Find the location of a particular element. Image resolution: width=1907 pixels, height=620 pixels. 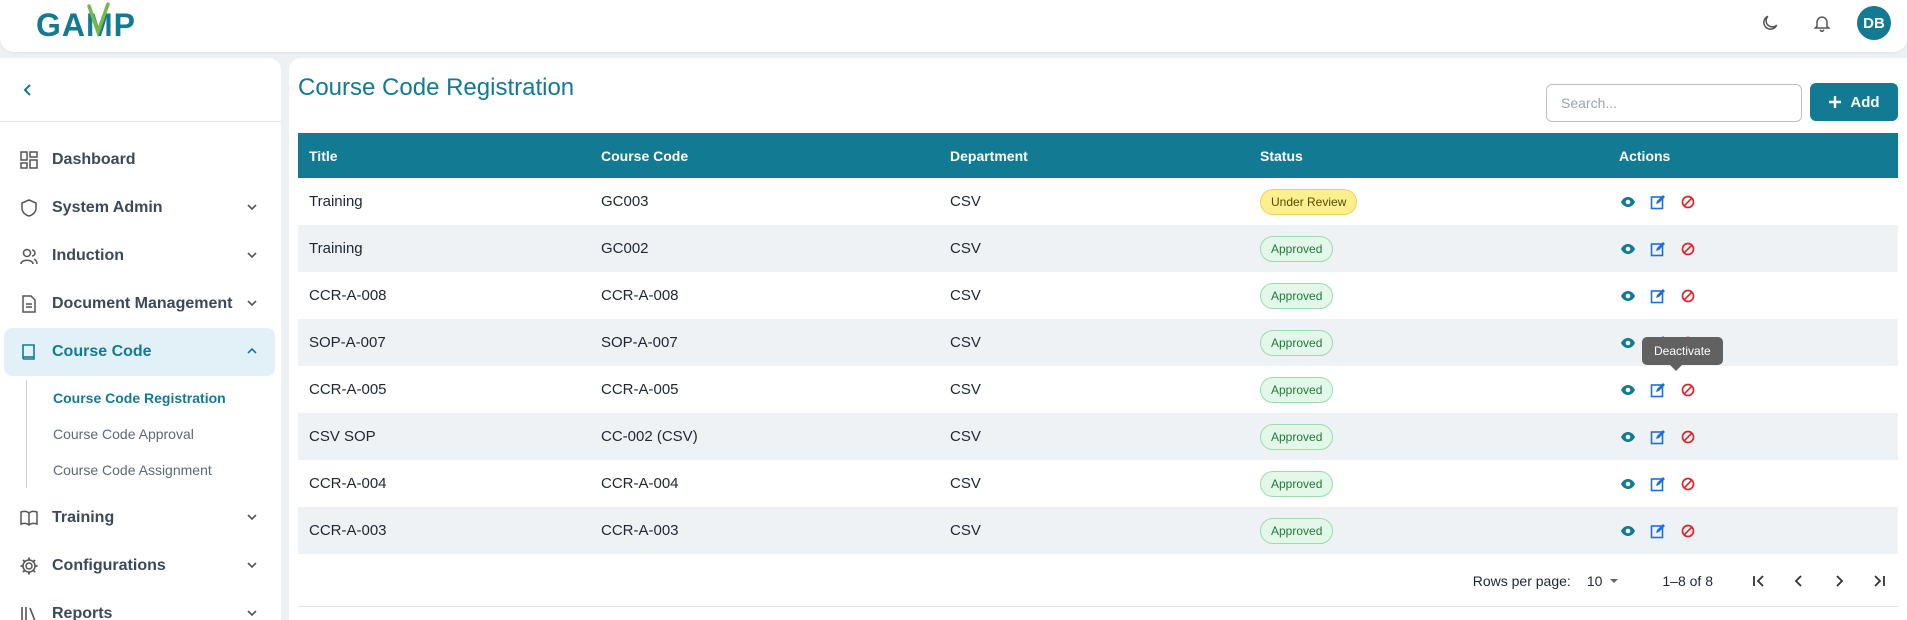

cell-course-code: GC003 is located at coordinates (625, 201).